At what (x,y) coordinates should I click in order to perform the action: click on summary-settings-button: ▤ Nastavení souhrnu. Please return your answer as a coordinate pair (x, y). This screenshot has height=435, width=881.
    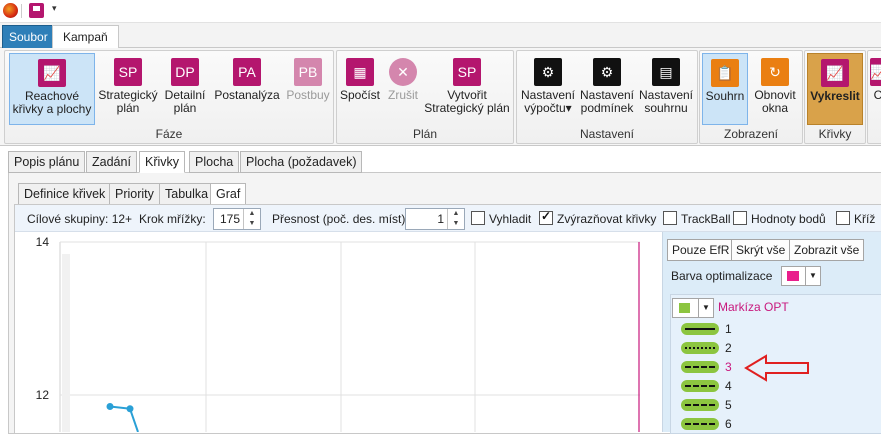
    Looking at the image, I should click on (666, 88).